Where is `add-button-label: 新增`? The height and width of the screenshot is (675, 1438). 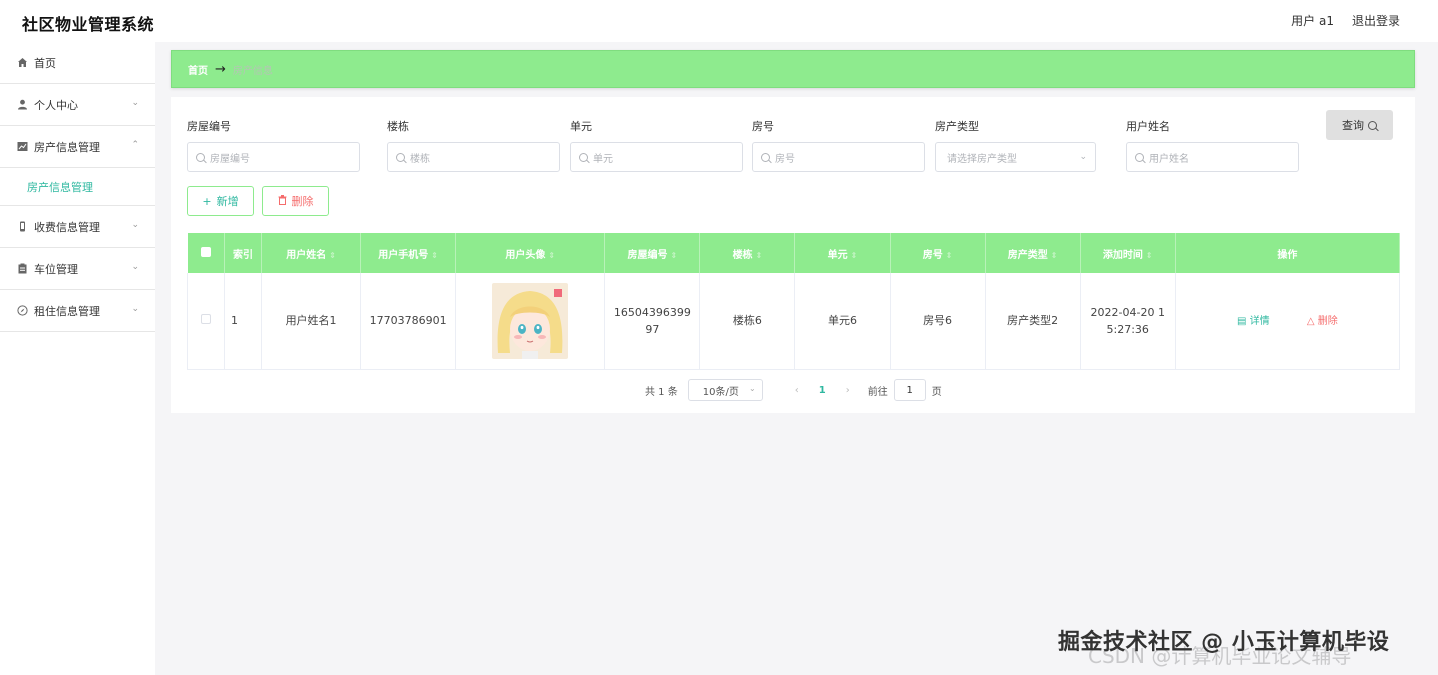
add-button-label: 新增 is located at coordinates (227, 201).